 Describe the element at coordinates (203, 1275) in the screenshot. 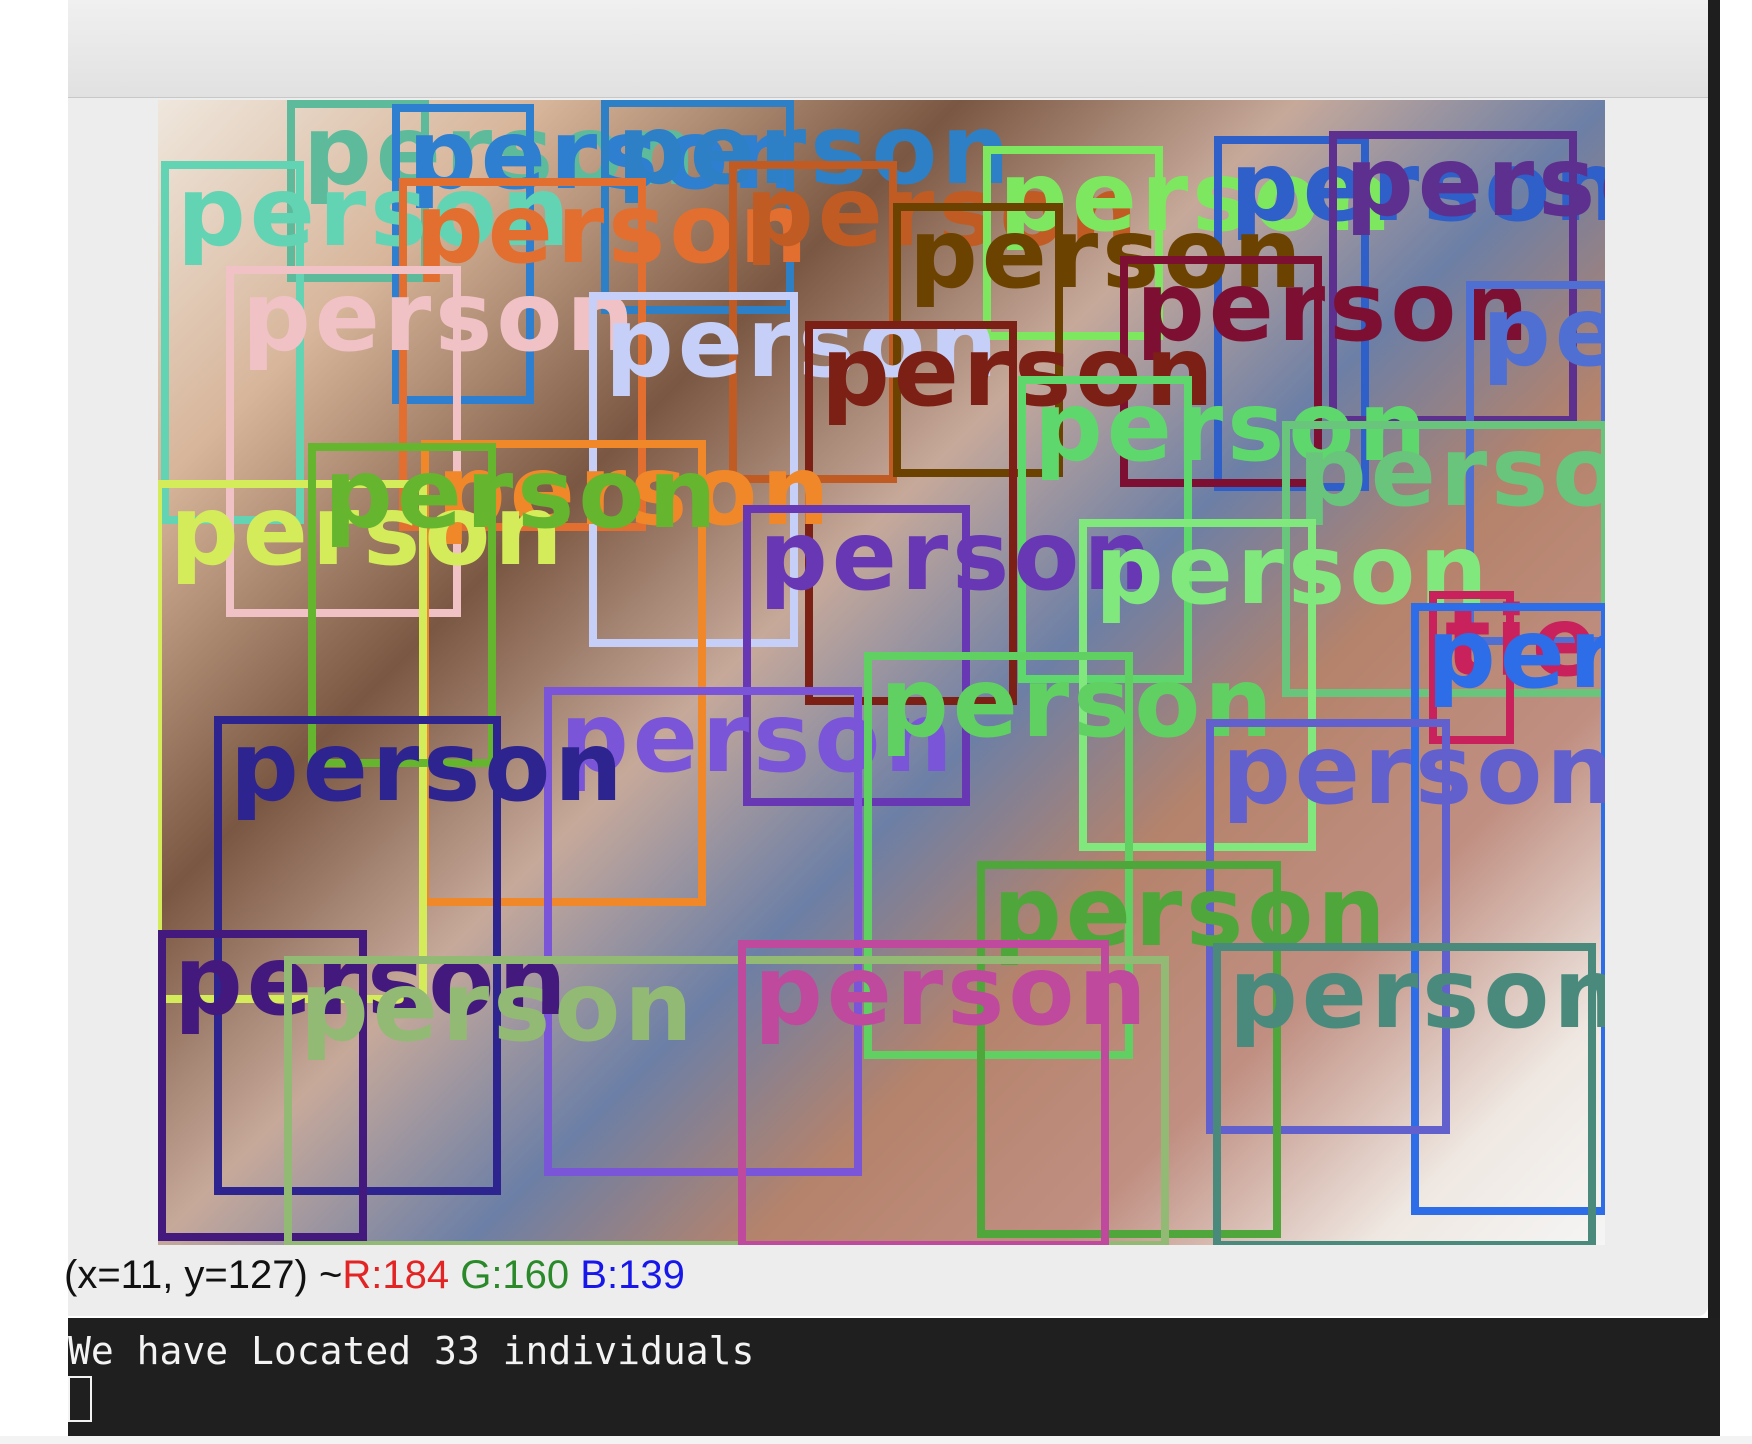

I see `cursor-coordinates: (x=11, y=127) ~` at that location.